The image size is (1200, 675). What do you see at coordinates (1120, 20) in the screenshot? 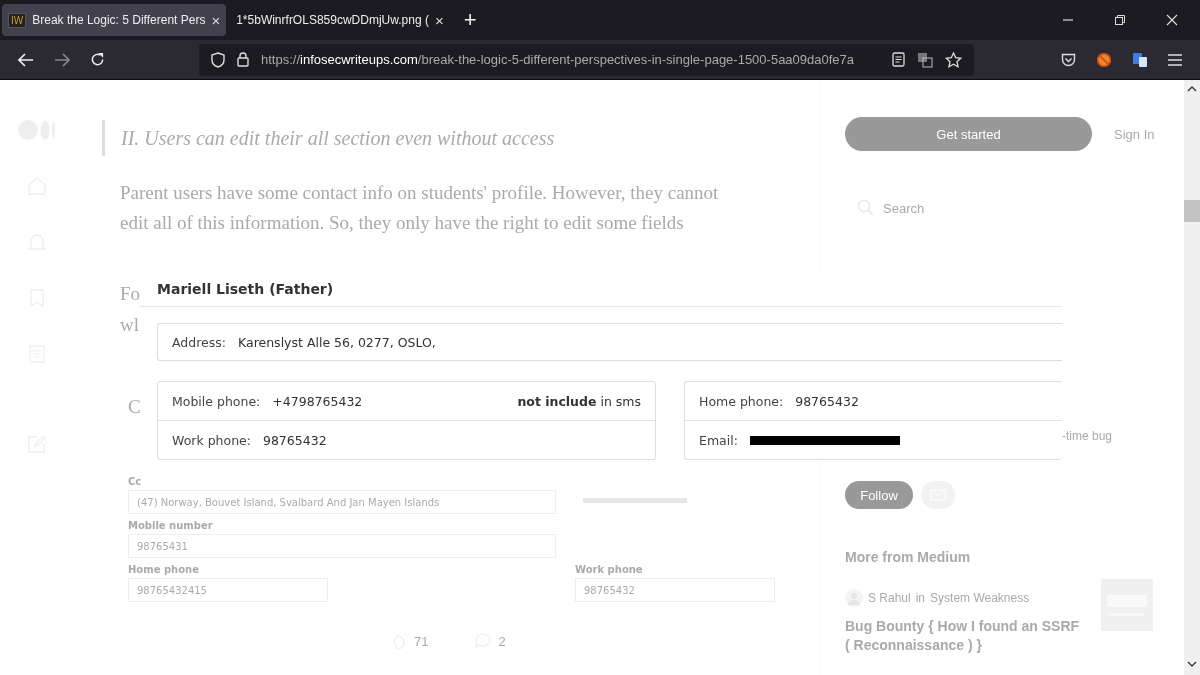
I see `restore-icon` at bounding box center [1120, 20].